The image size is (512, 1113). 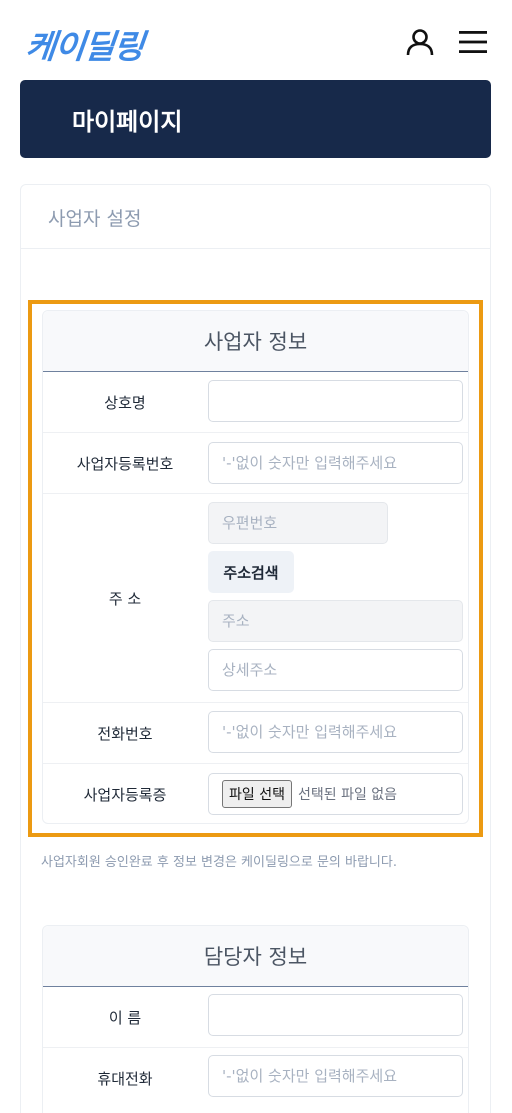 I want to click on site-header: 케이딜링, so click(x=256, y=40).